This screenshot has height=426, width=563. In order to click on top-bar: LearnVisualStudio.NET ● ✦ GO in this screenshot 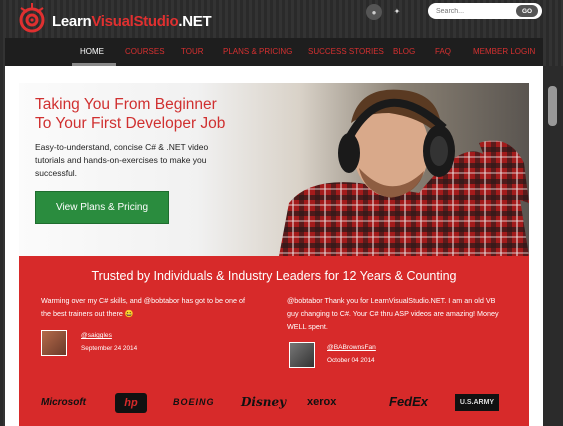, I will do `click(281, 19)`.